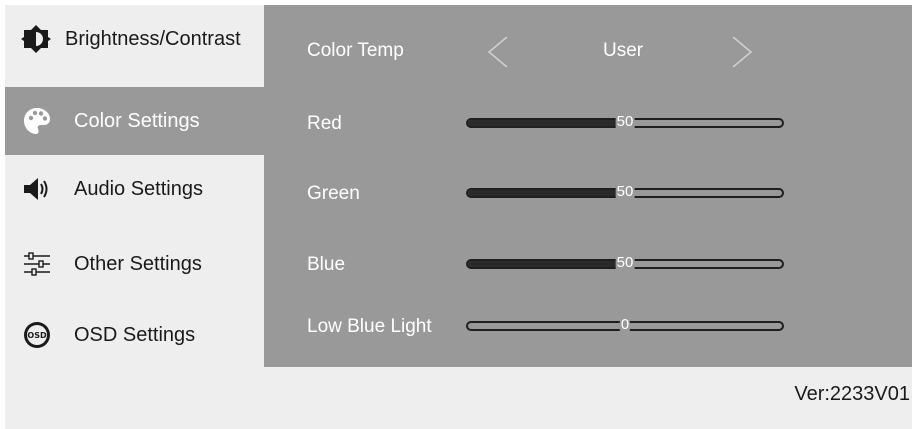 This screenshot has height=429, width=912. What do you see at coordinates (498, 54) in the screenshot?
I see `chevron-left-icon` at bounding box center [498, 54].